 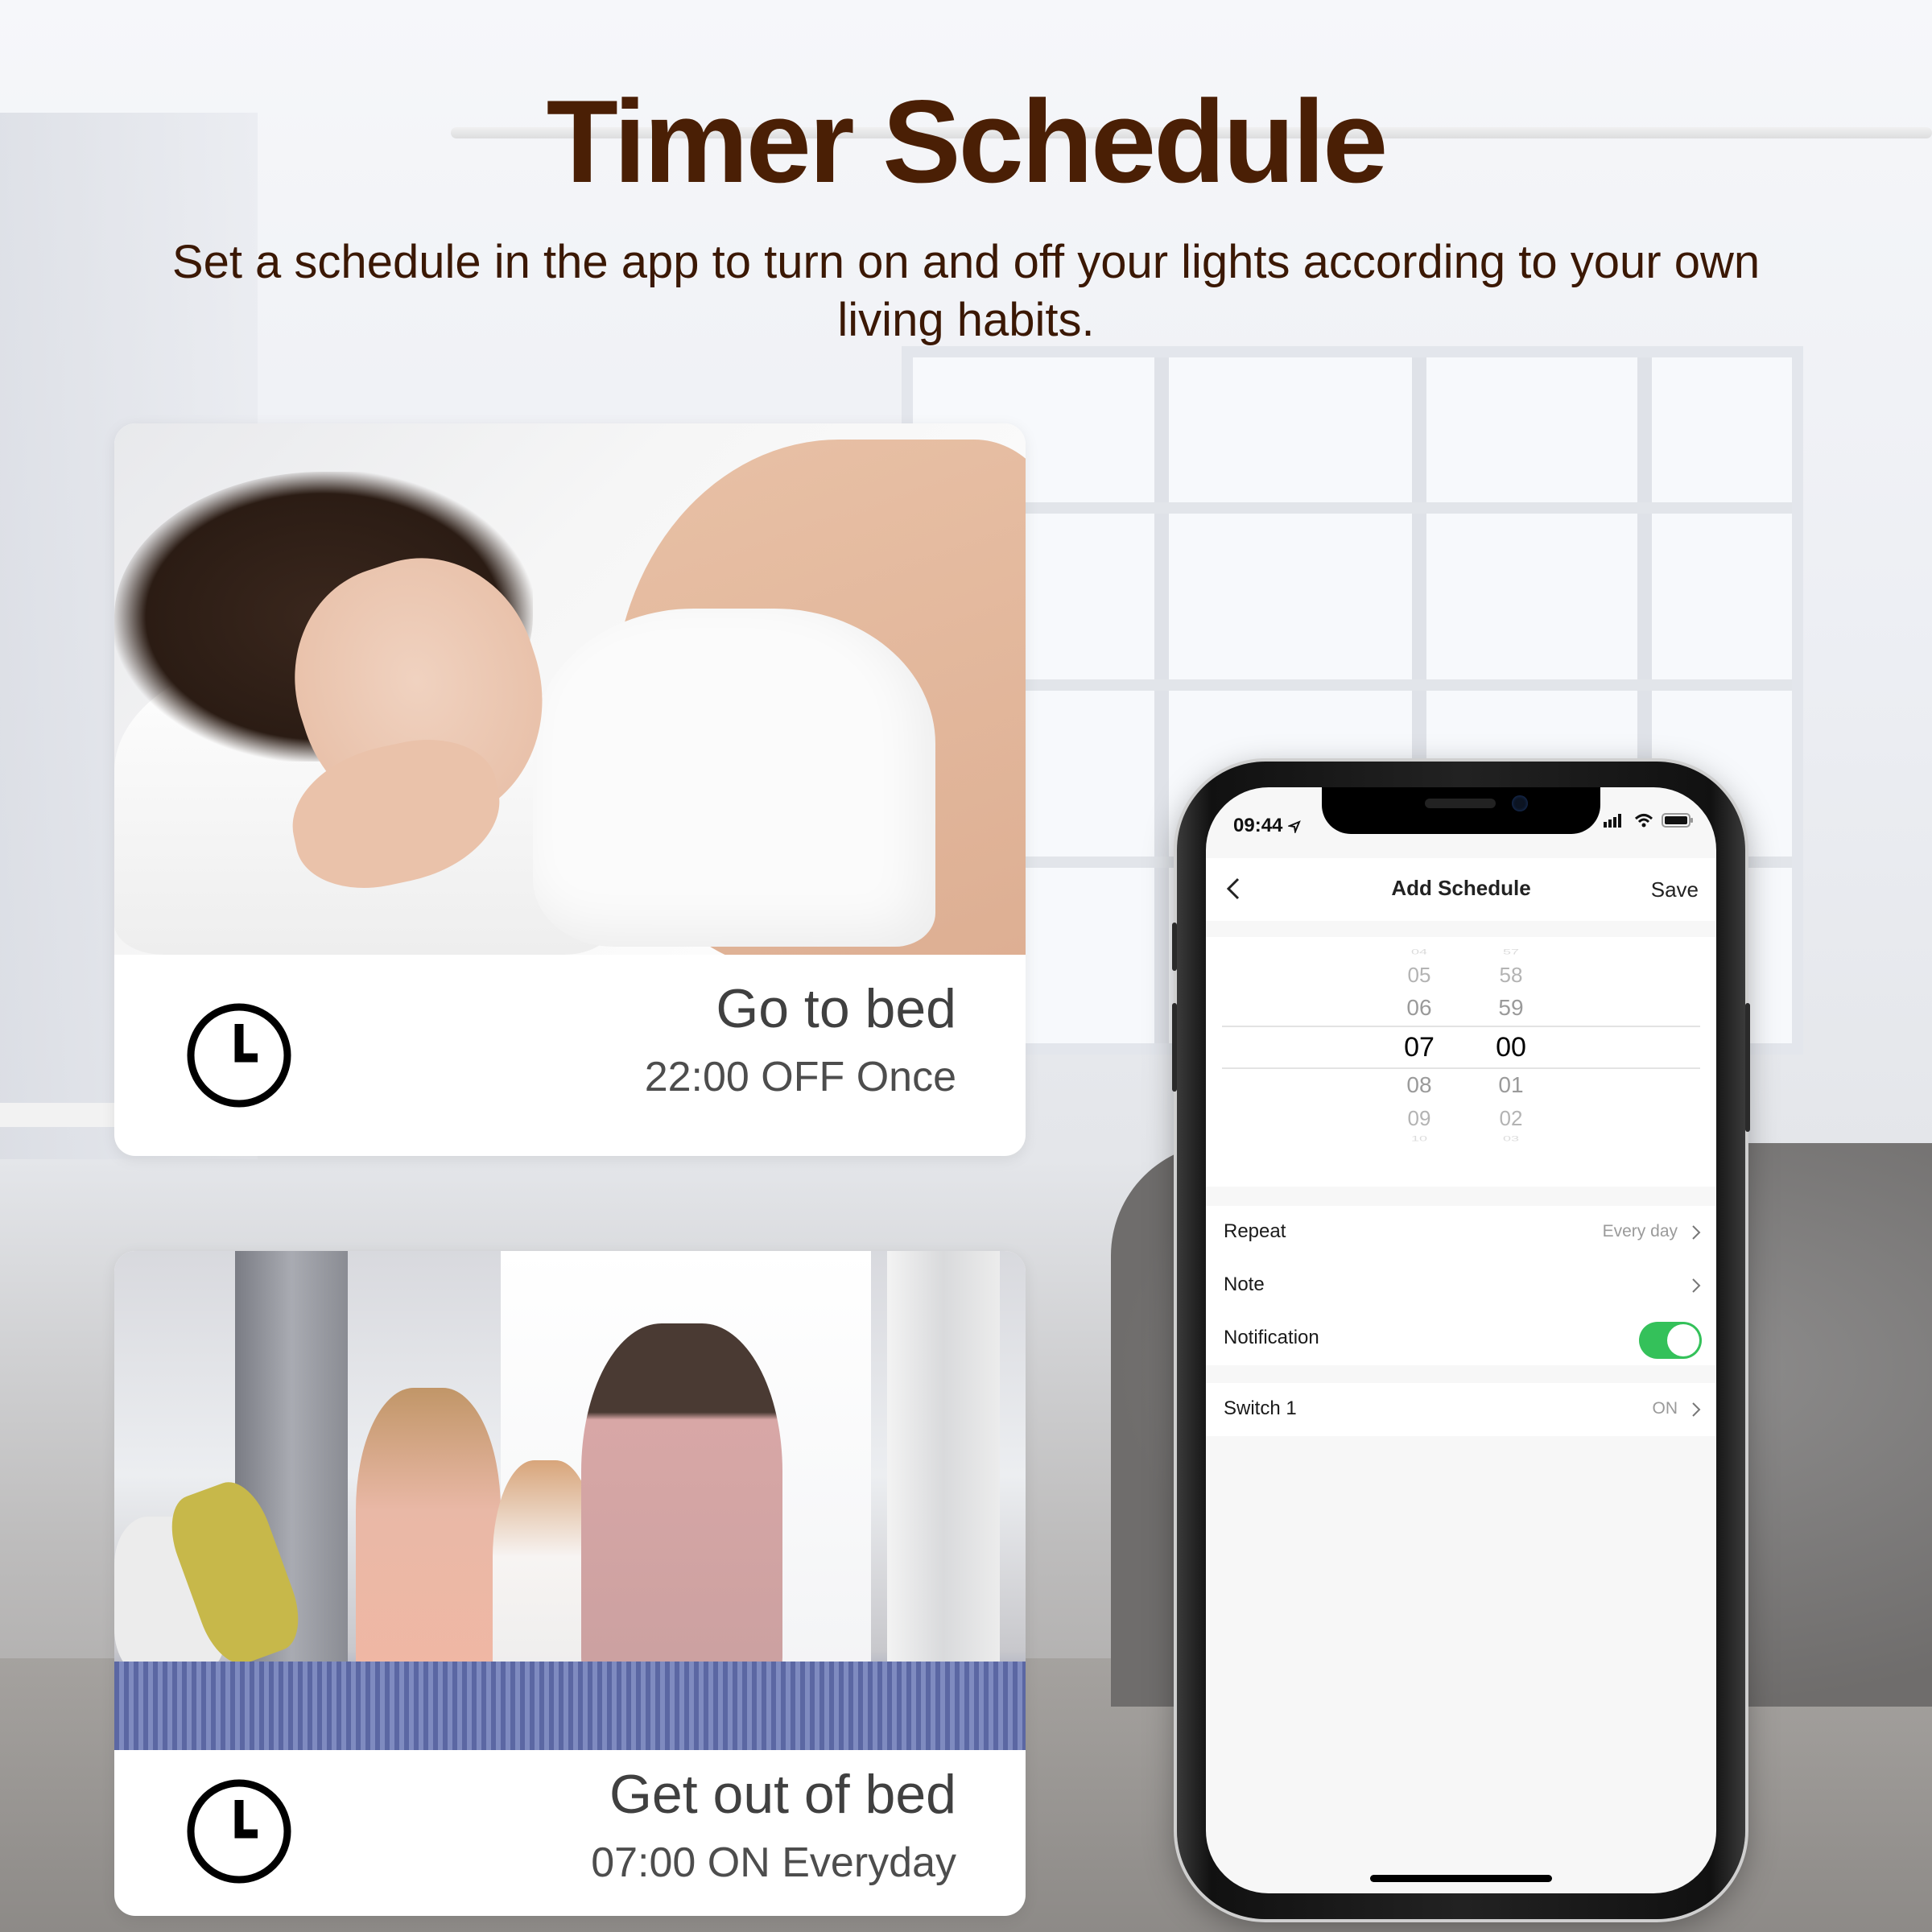 What do you see at coordinates (570, 1500) in the screenshot?
I see `photo-family-stretching` at bounding box center [570, 1500].